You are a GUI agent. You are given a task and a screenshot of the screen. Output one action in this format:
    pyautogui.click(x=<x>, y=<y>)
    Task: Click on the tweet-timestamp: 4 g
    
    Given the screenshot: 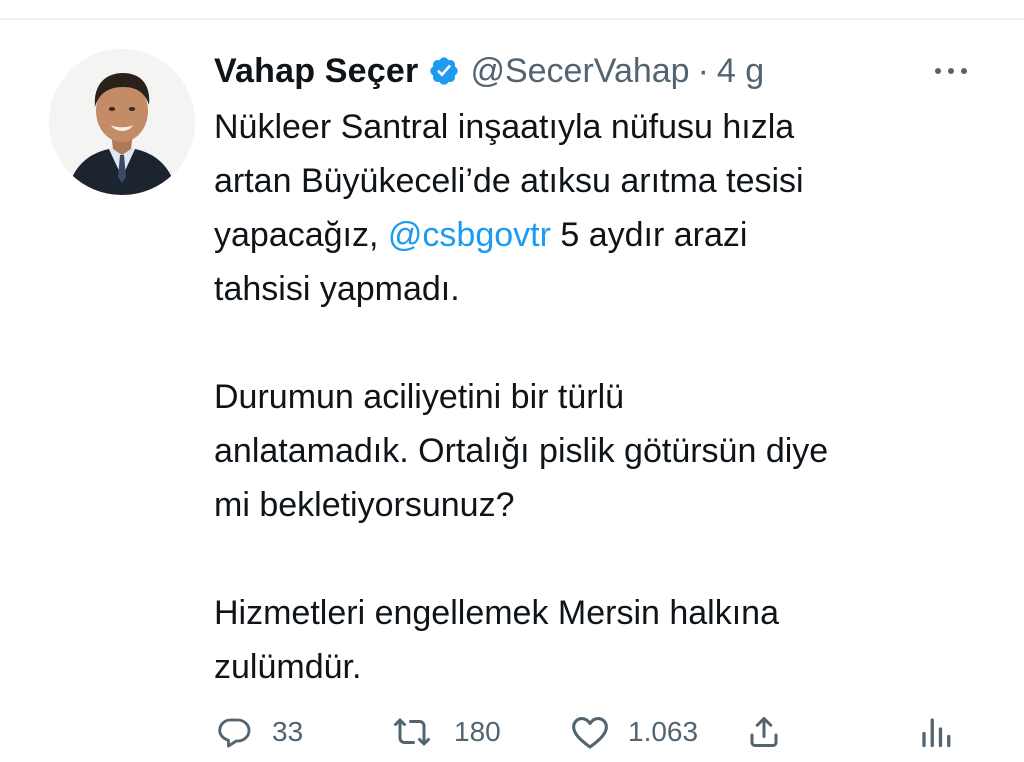 What is the action you would take?
    pyautogui.click(x=740, y=71)
    